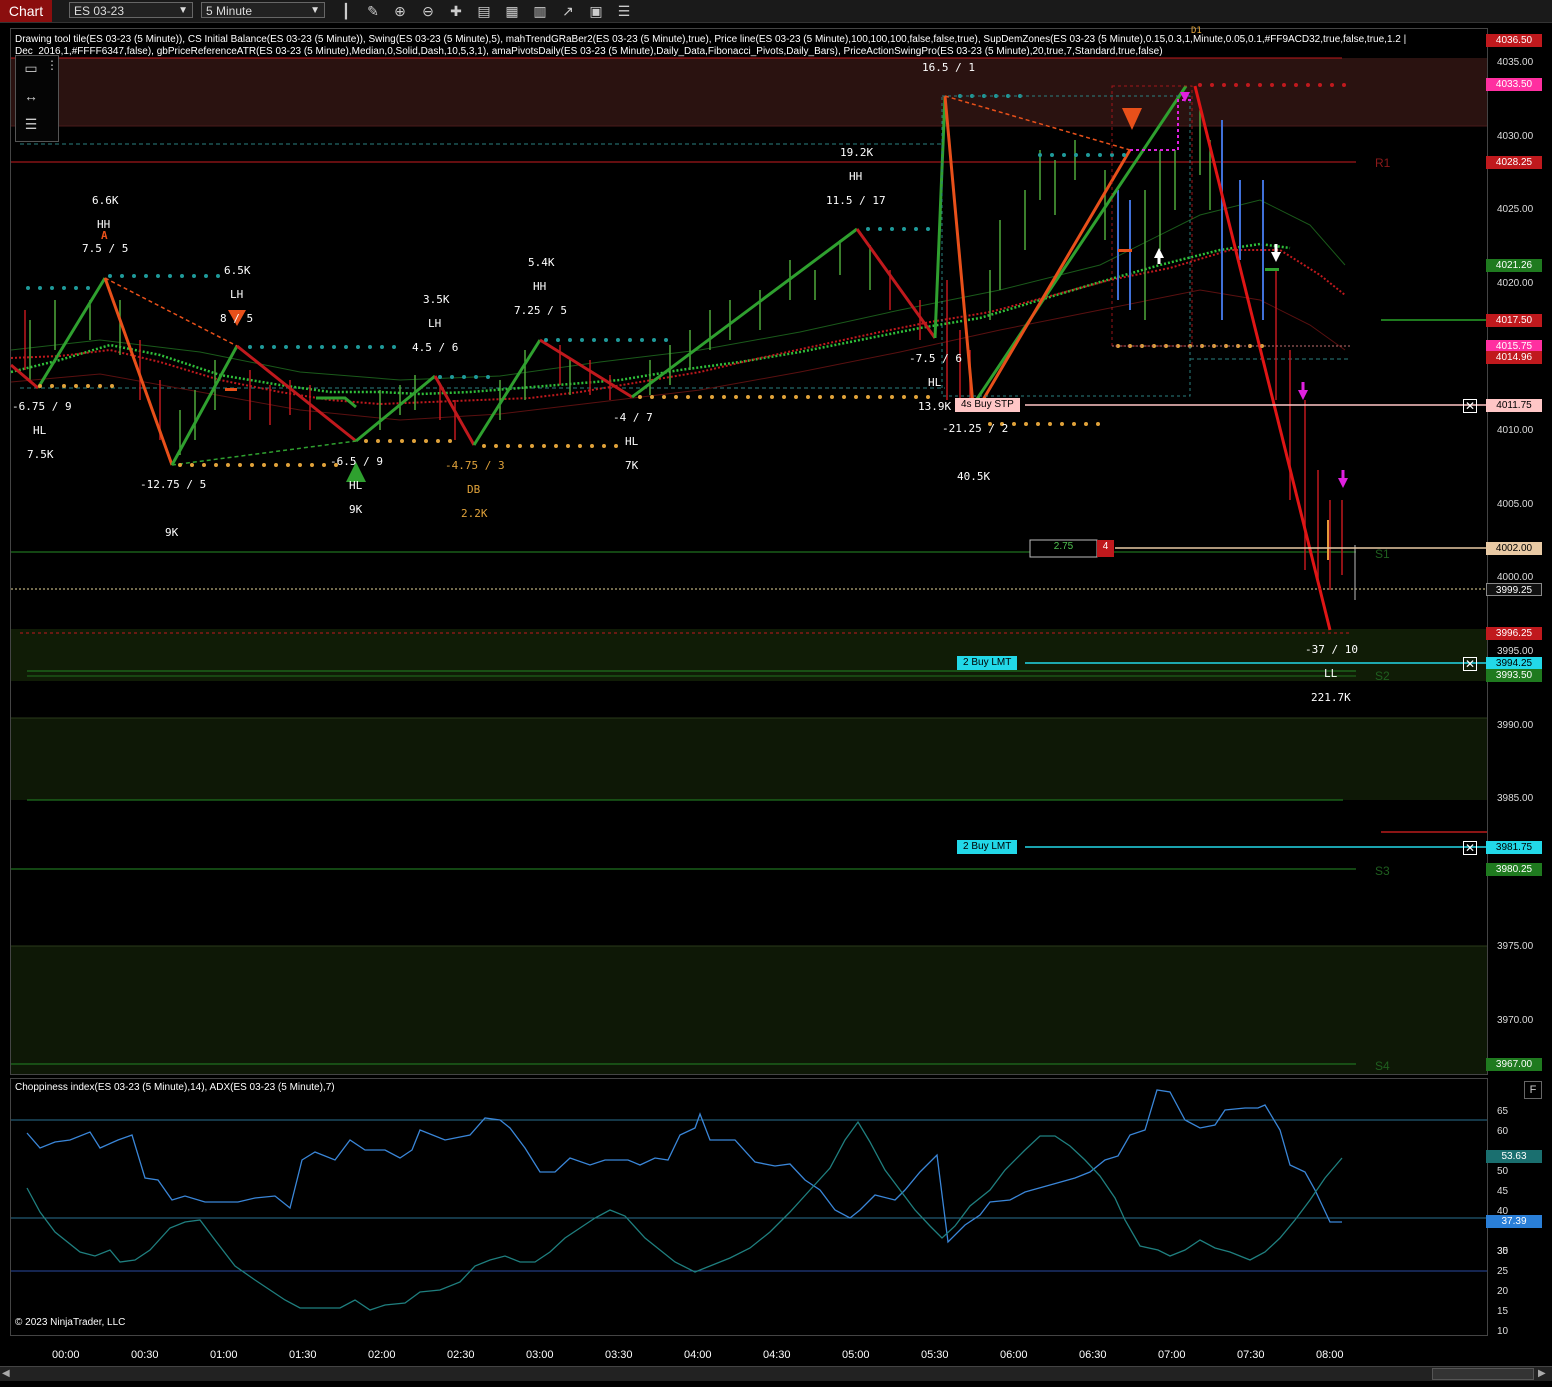  Describe the element at coordinates (31, 124) in the screenshot. I see `menu-icon: ☰` at that location.